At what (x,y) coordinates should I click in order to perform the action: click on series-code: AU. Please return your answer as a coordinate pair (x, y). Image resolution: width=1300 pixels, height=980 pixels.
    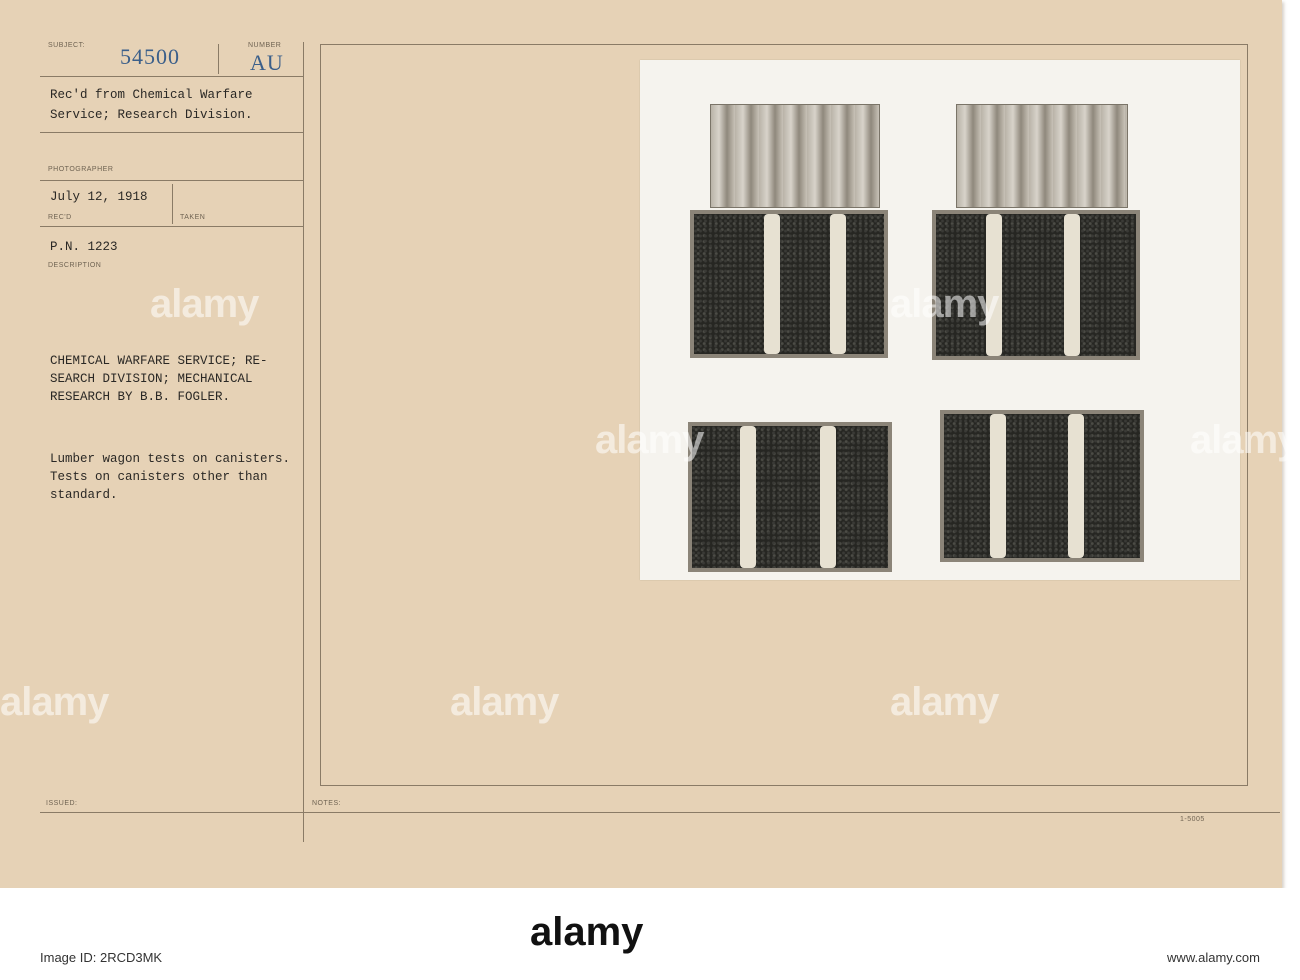
    Looking at the image, I should click on (267, 62).